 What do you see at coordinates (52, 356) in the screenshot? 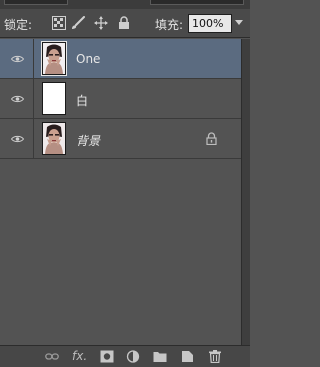
I see `link-layers-icon` at bounding box center [52, 356].